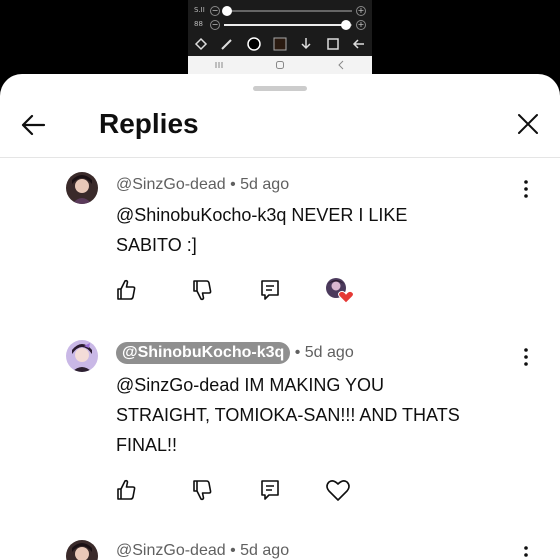 This screenshot has width=560, height=560. I want to click on recents-icon, so click(219, 66).